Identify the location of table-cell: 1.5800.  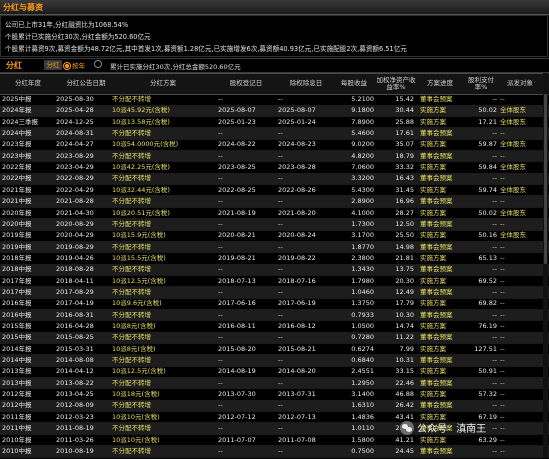
(362, 439).